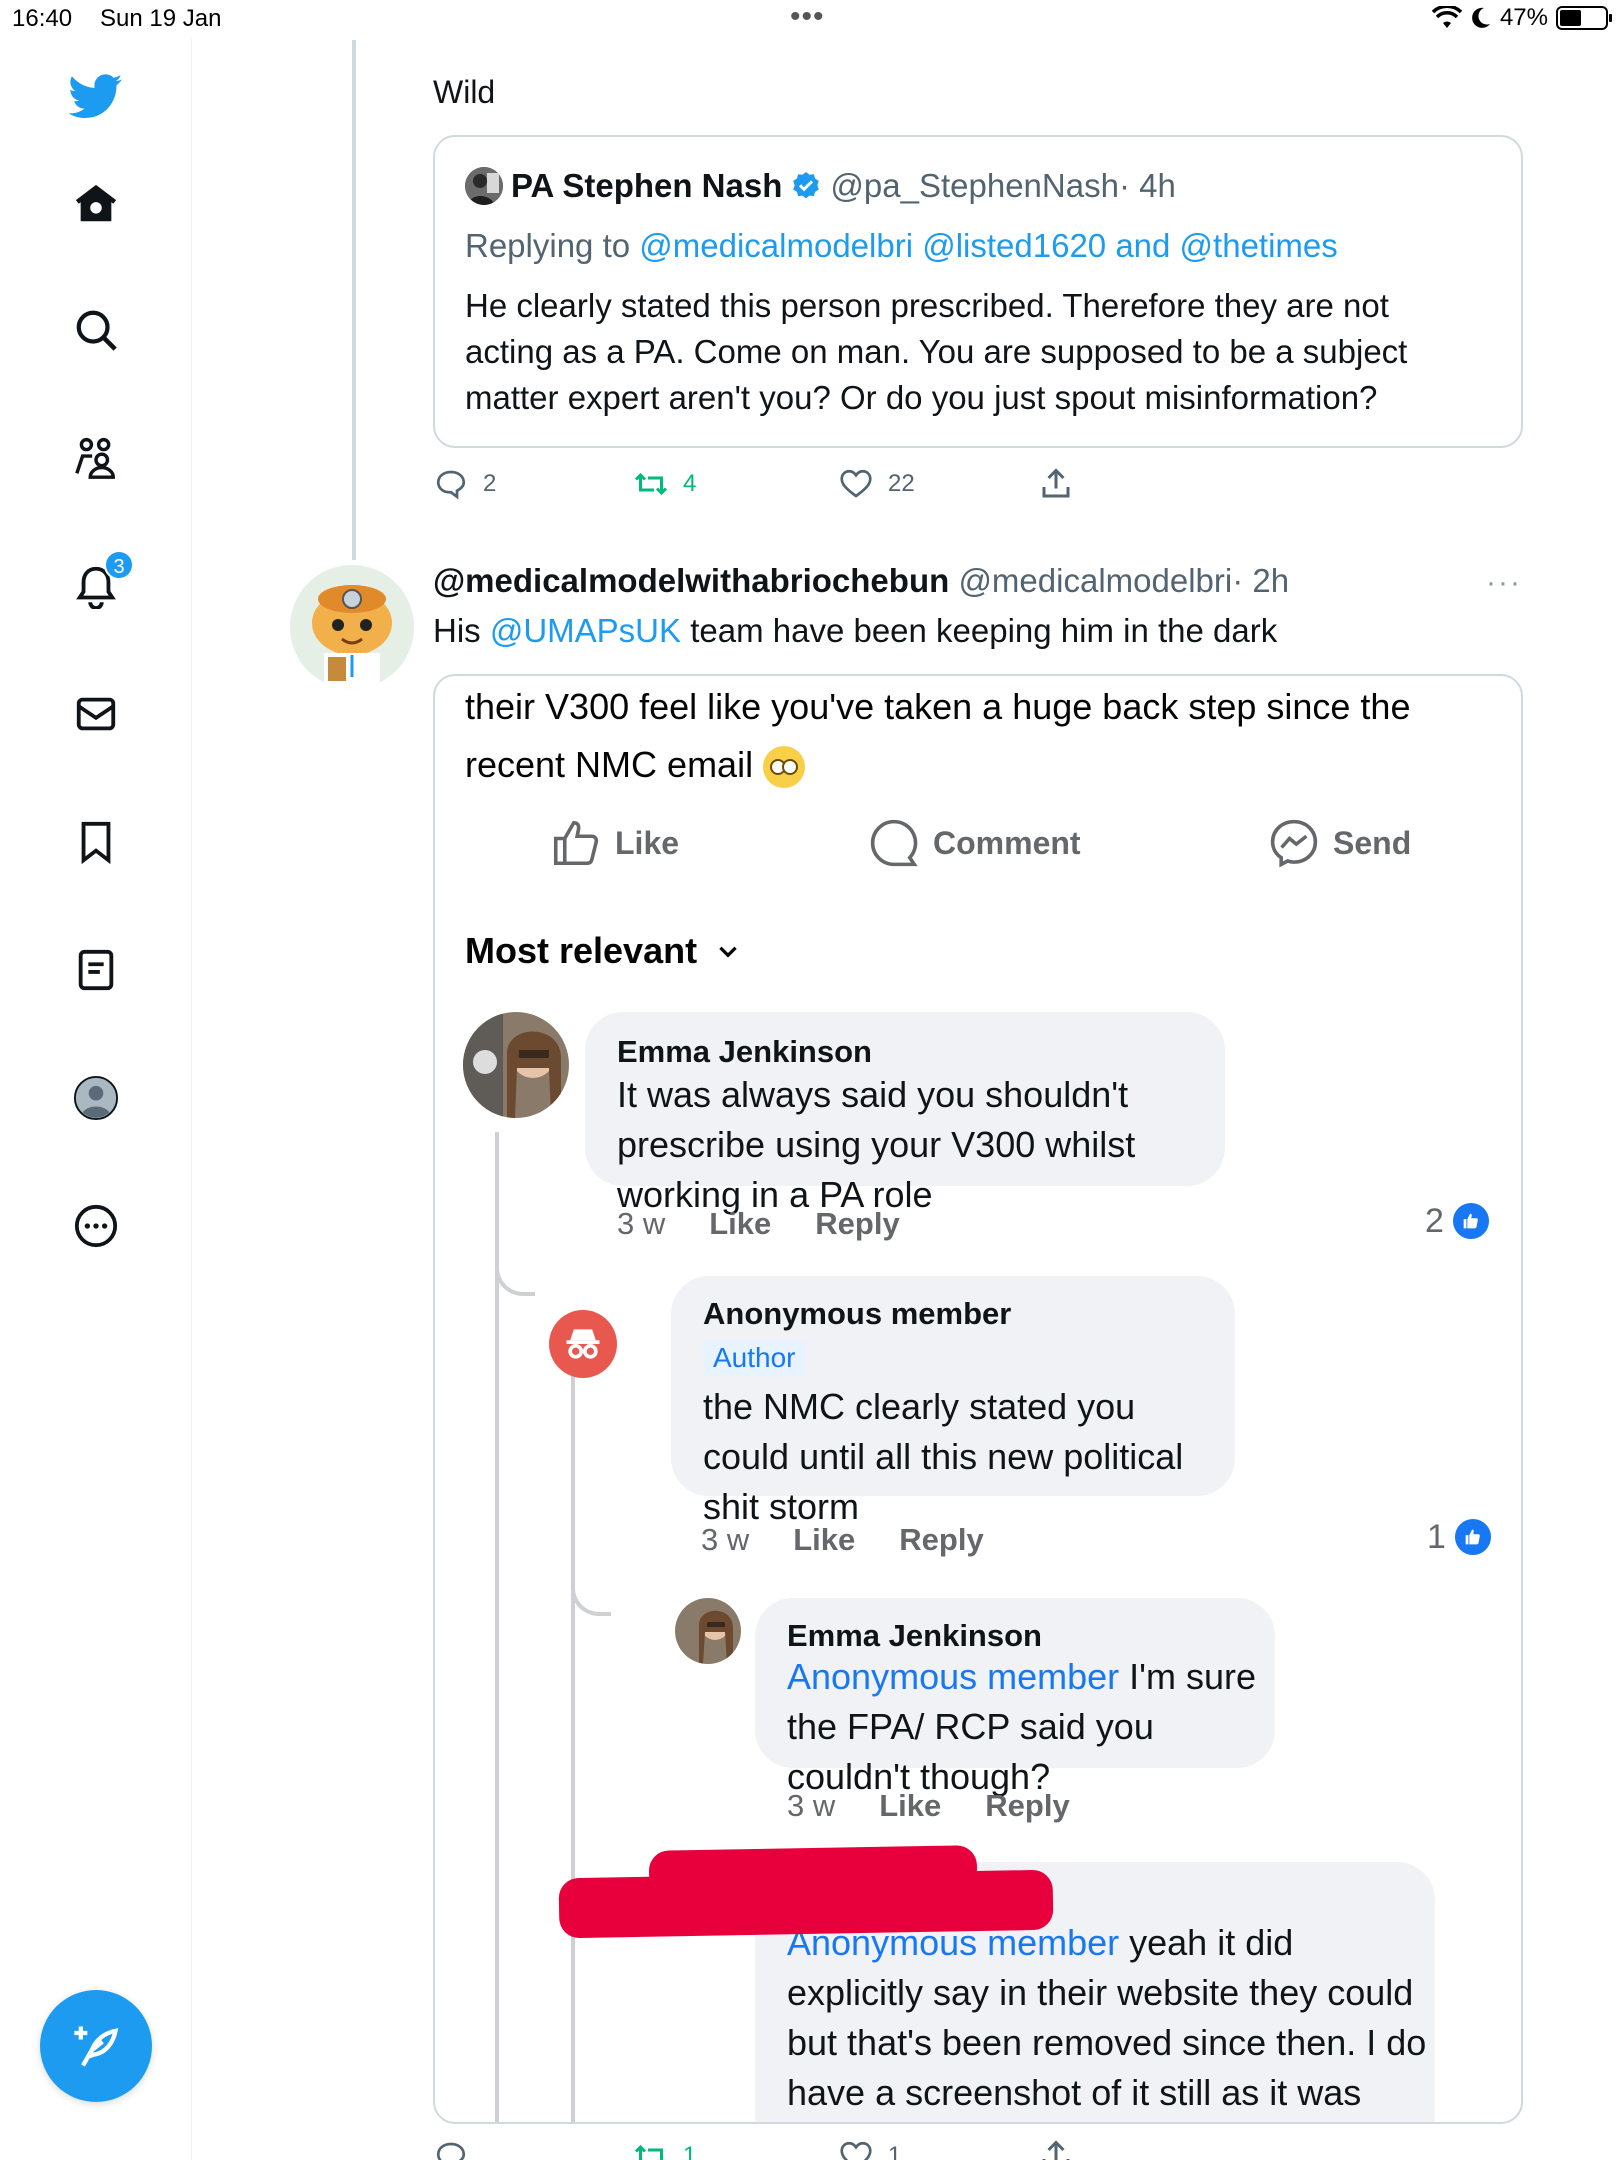 This screenshot has width=1620, height=2160. I want to click on quoted-name: PA Stephen Nash, so click(646, 186).